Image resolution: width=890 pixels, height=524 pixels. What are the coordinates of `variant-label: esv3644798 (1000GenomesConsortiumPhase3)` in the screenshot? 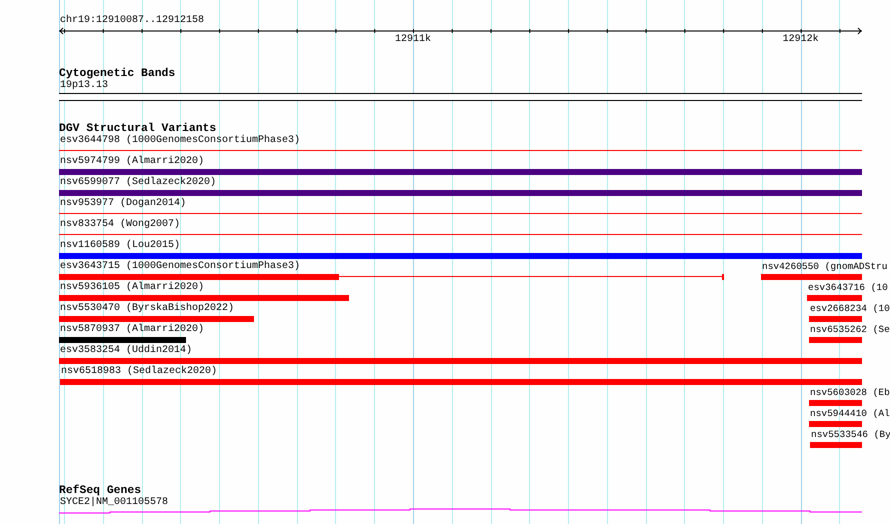 It's located at (180, 141).